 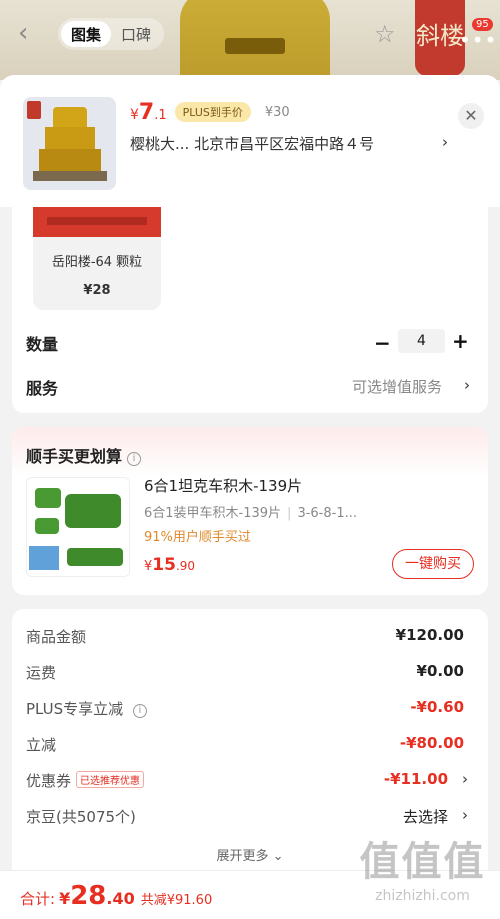 What do you see at coordinates (120, 898) in the screenshot?
I see `total-decimal: .40` at bounding box center [120, 898].